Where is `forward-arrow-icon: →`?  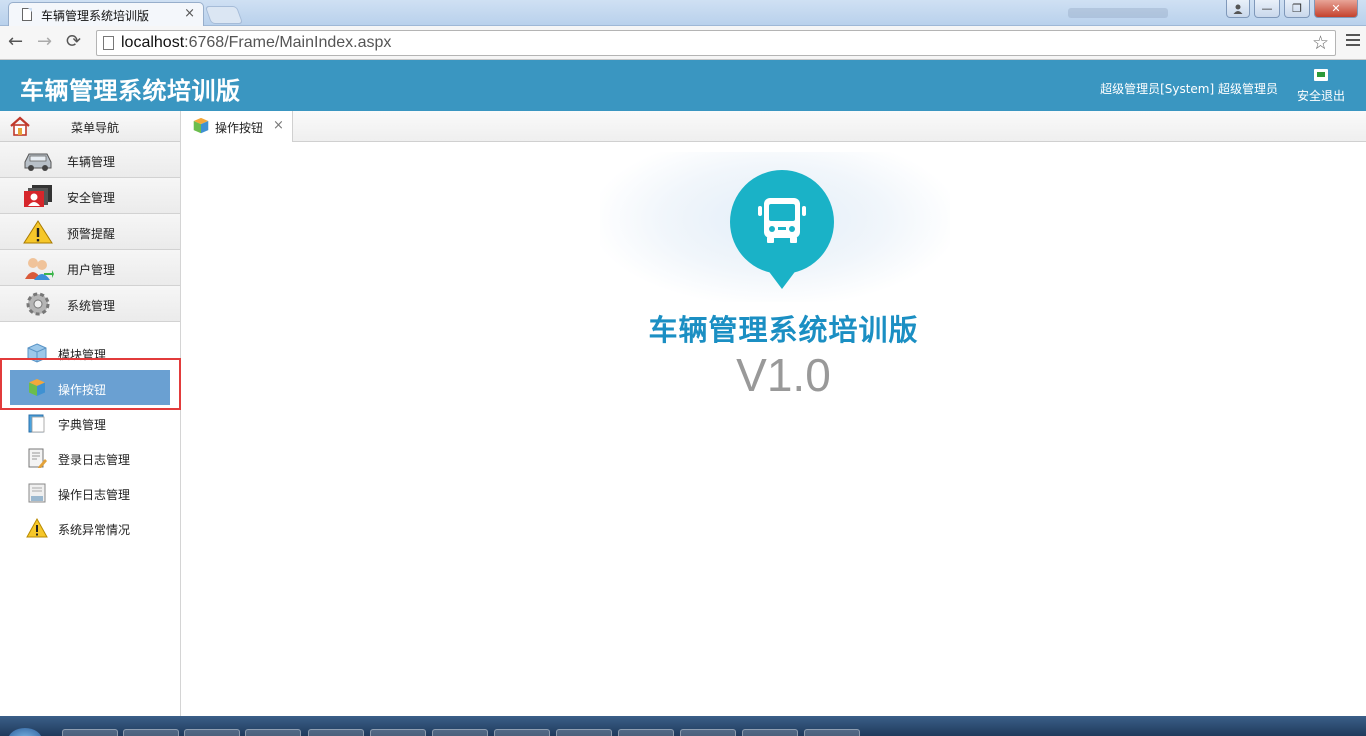 forward-arrow-icon: → is located at coordinates (44, 42).